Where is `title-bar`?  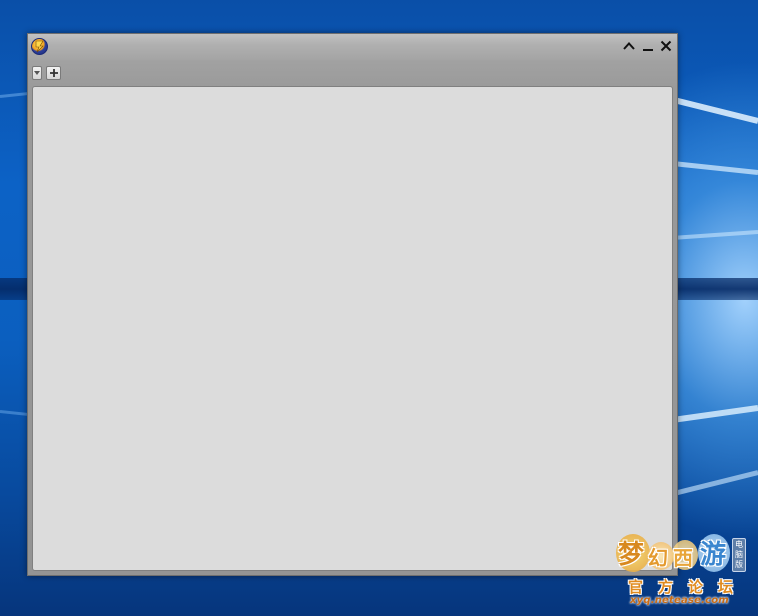 title-bar is located at coordinates (352, 47).